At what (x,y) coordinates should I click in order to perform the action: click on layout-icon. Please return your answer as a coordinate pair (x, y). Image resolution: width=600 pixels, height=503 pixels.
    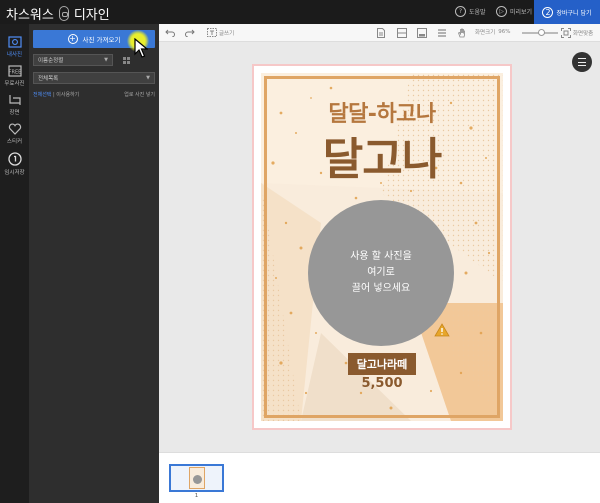
    Looking at the image, I should click on (402, 33).